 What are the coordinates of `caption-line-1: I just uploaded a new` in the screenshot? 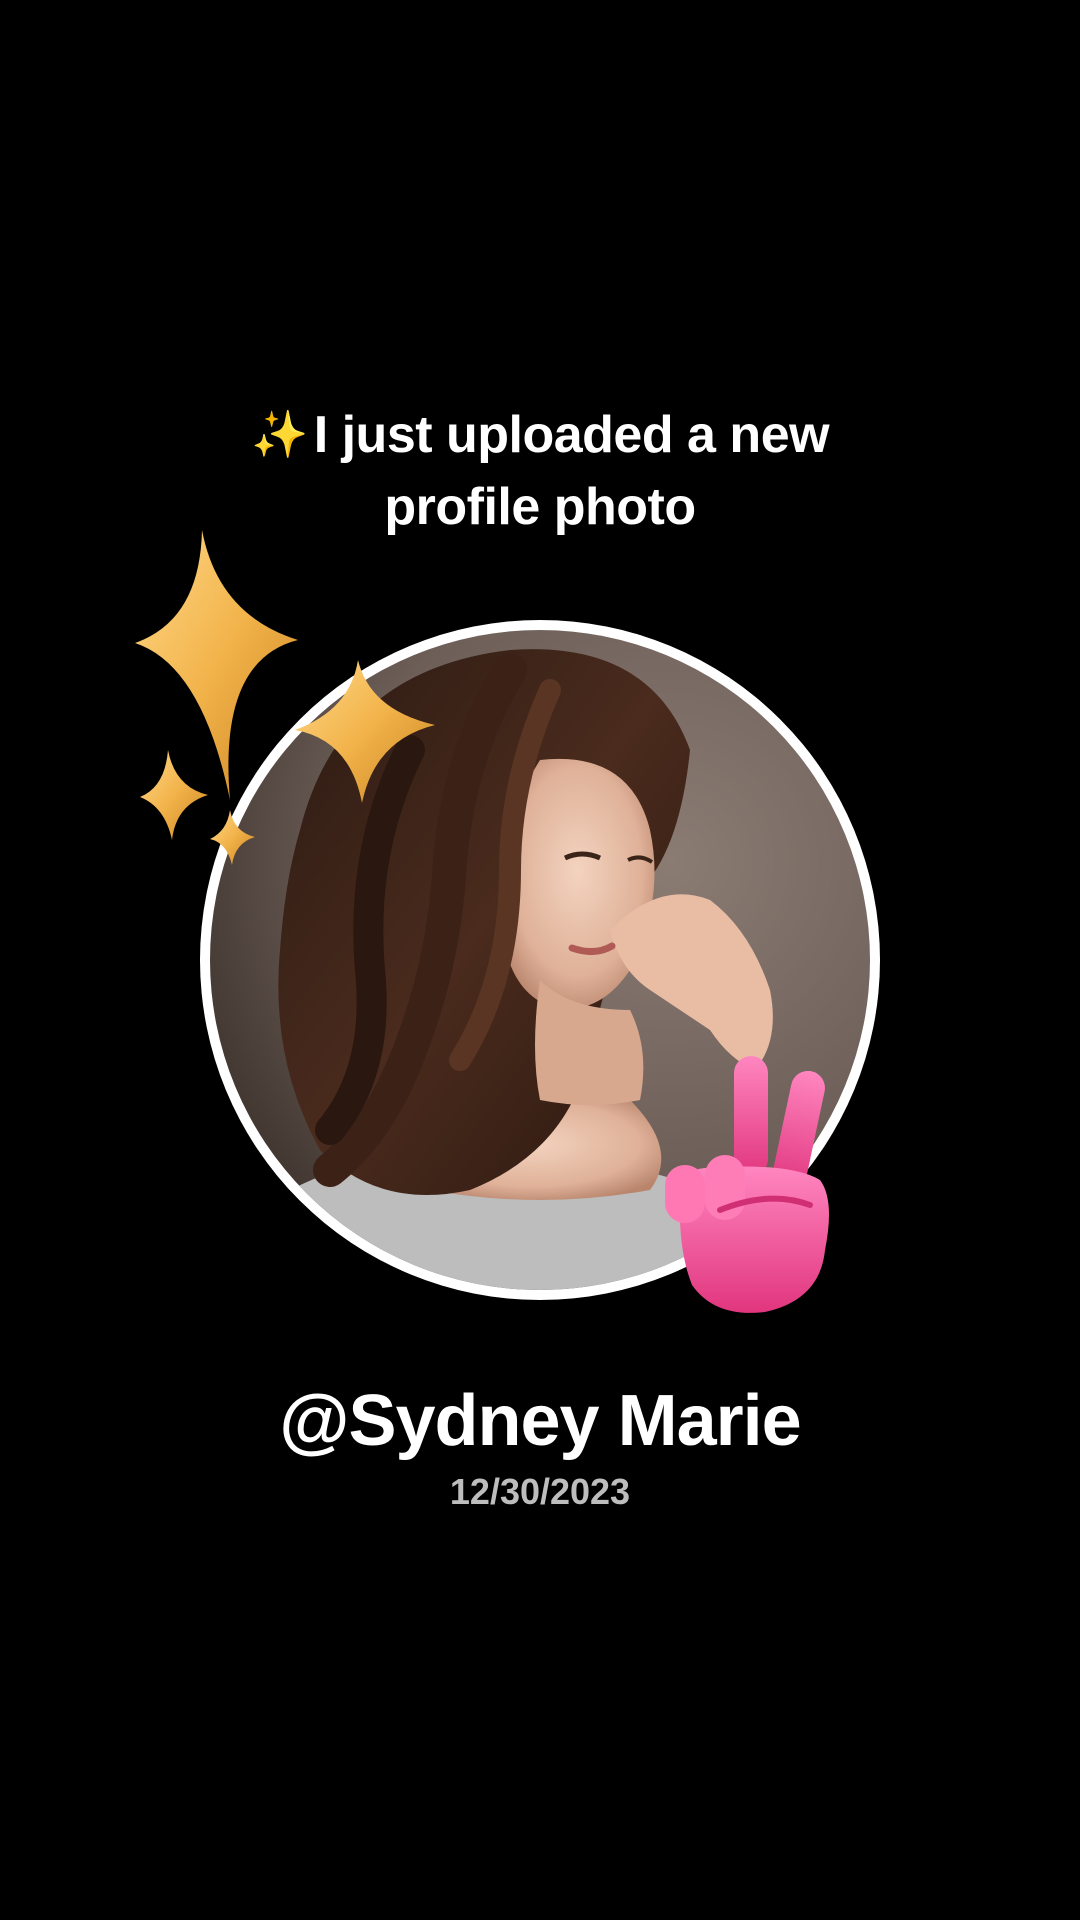 It's located at (571, 435).